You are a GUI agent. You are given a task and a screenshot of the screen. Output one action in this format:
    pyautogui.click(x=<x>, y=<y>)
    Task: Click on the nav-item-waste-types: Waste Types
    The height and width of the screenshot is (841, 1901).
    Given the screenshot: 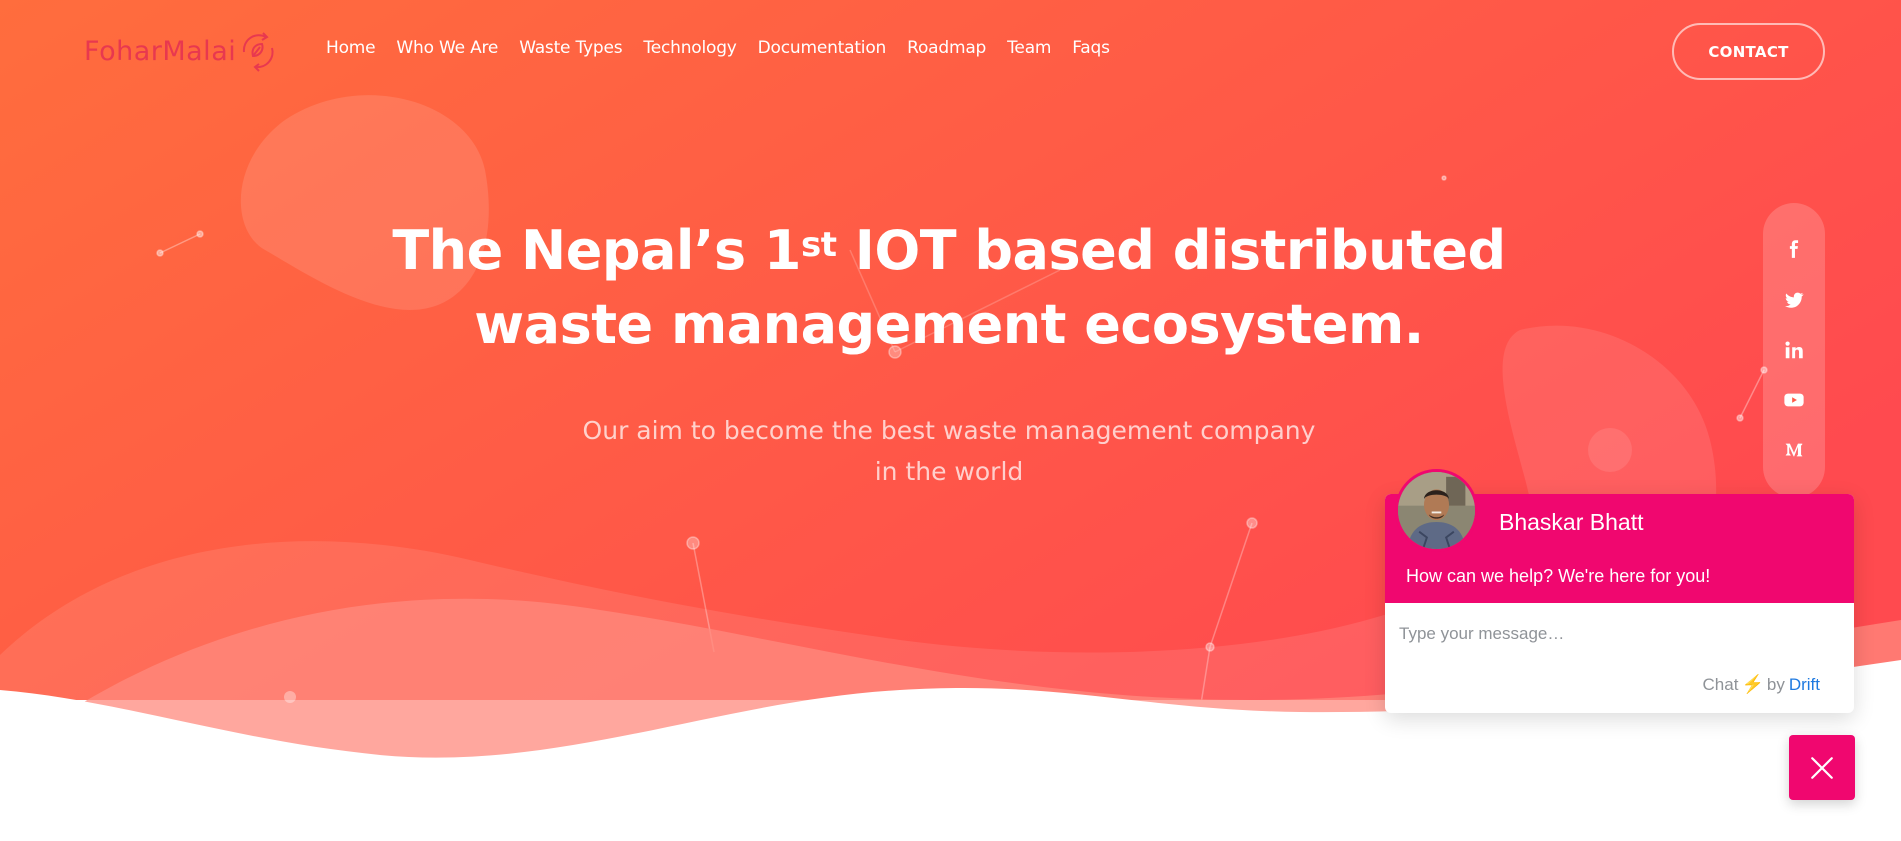 What is the action you would take?
    pyautogui.click(x=570, y=48)
    